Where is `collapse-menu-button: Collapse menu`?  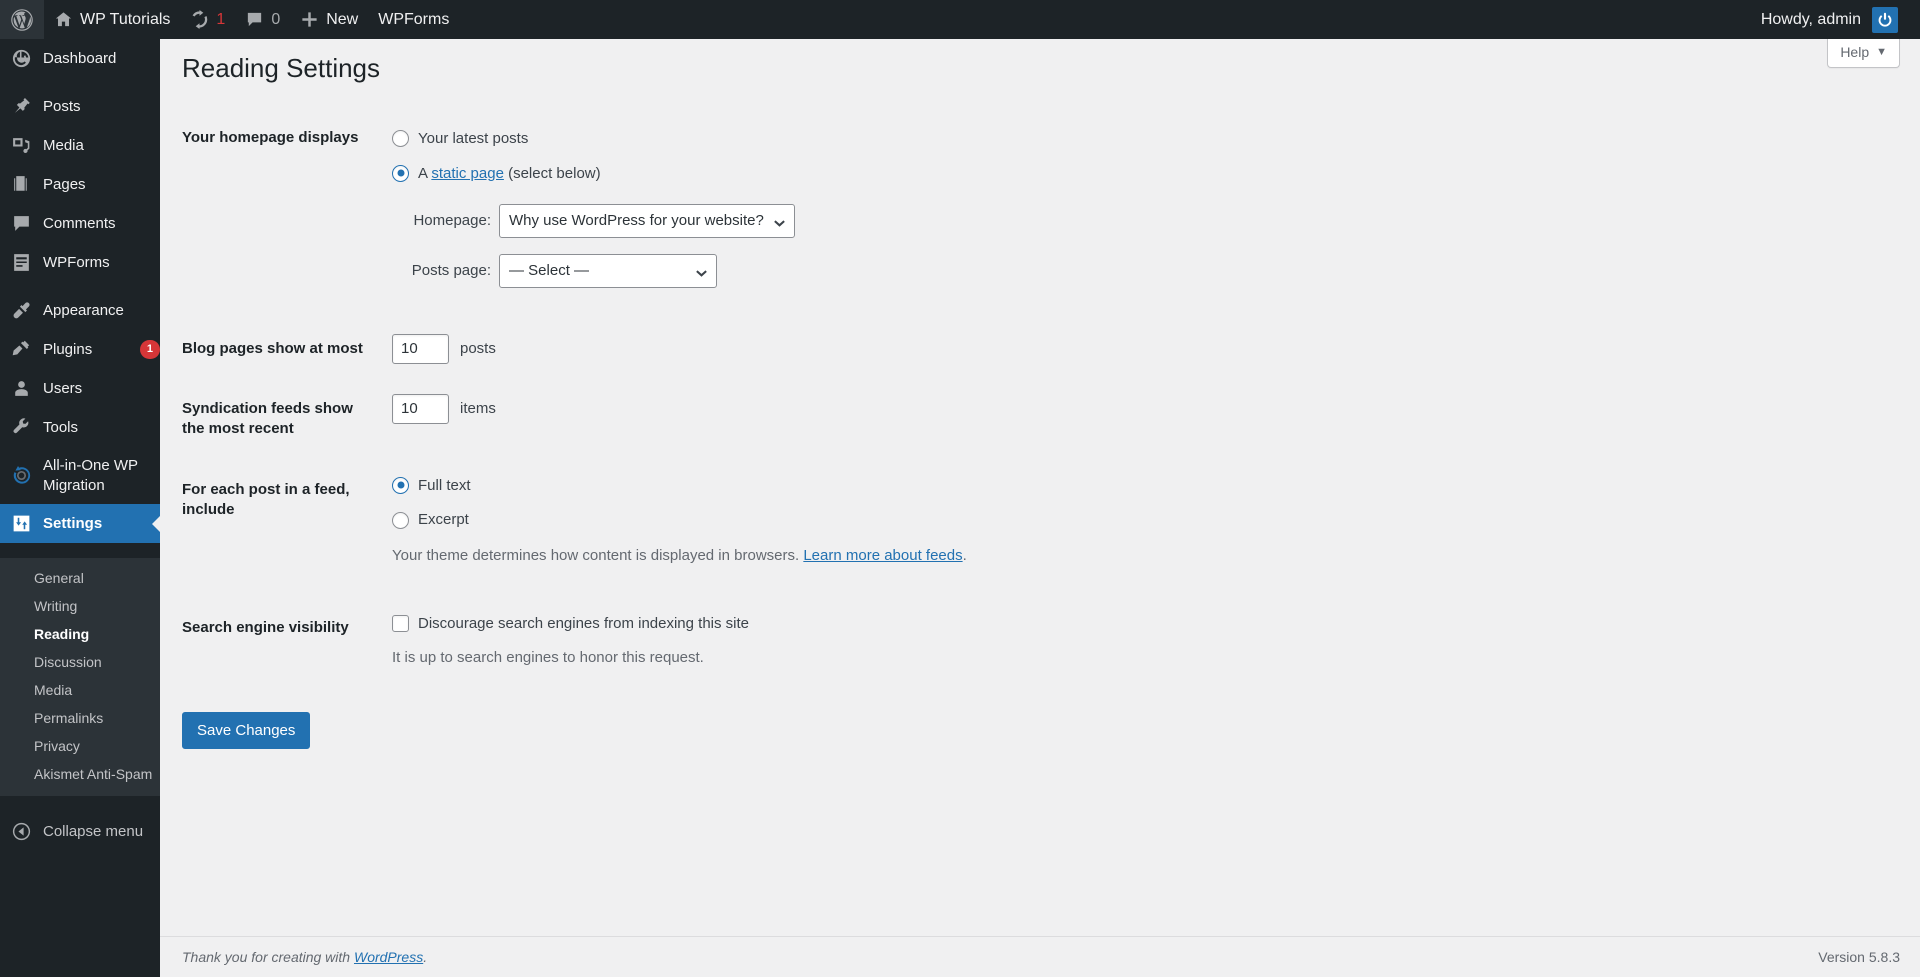
collapse-menu-button: Collapse menu is located at coordinates (80, 831).